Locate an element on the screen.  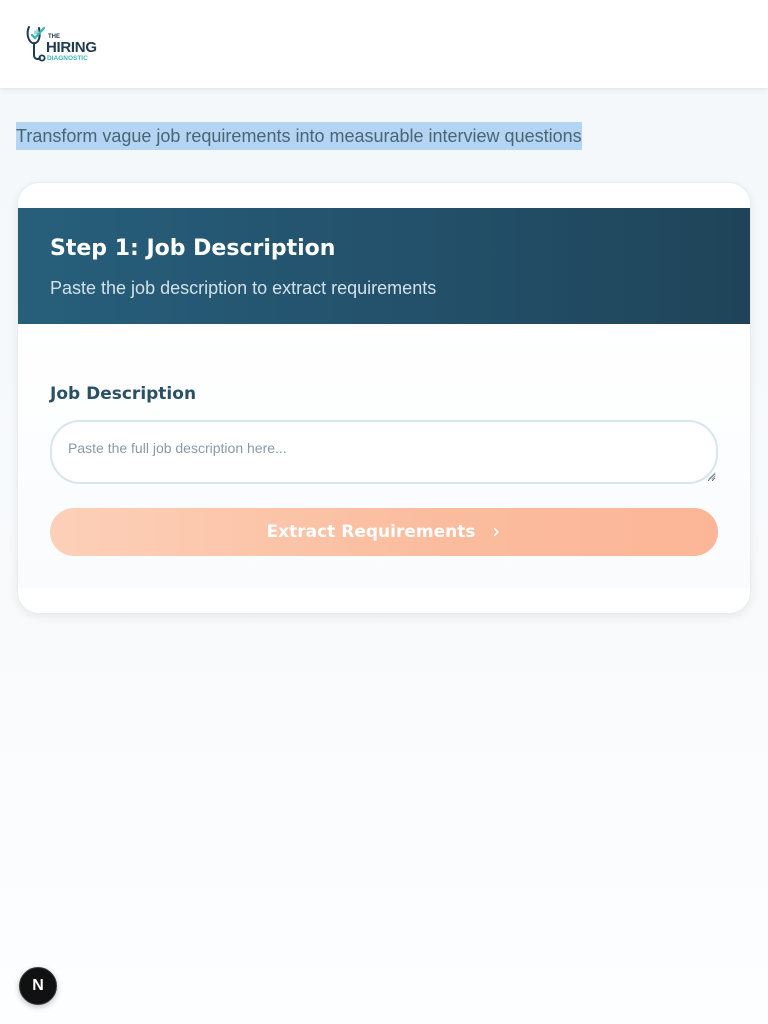
hiring-diagnostic-logo: THE HIRING DIAGNOSTIC is located at coordinates (62, 44).